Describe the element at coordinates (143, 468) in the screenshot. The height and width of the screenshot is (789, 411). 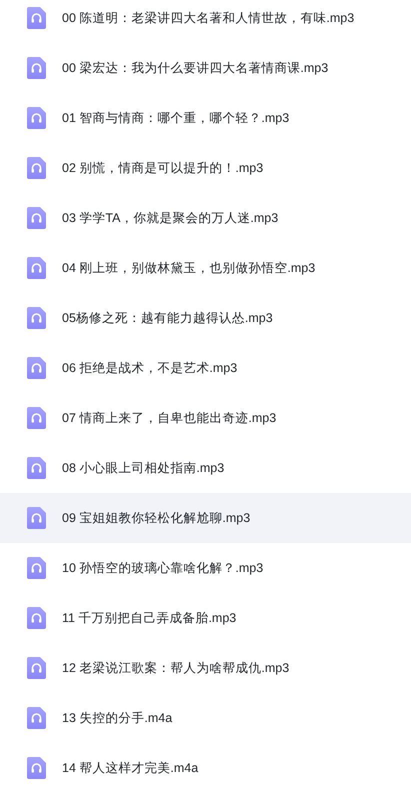
I see `file-name: 08 小心眼上司相处指南.mp3` at that location.